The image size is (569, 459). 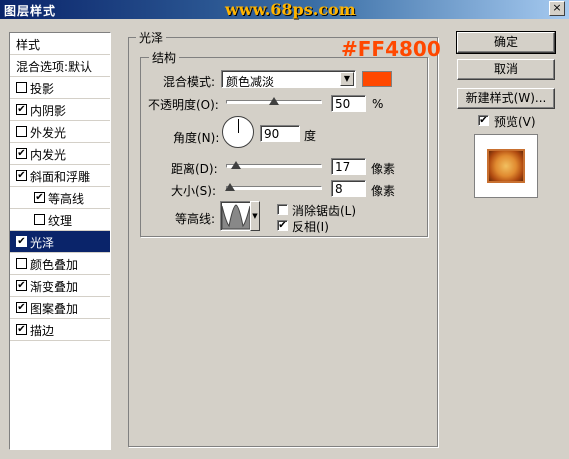 I want to click on cancel-button: 取消, so click(x=506, y=69).